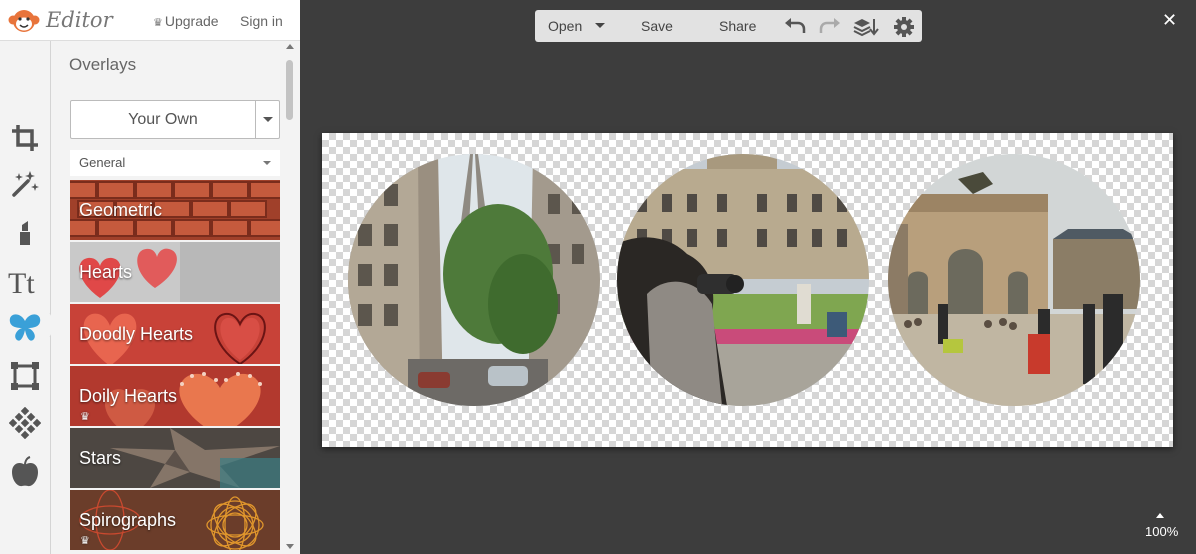  Describe the element at coordinates (289, 90) in the screenshot. I see `scrollbar-thumb` at that location.